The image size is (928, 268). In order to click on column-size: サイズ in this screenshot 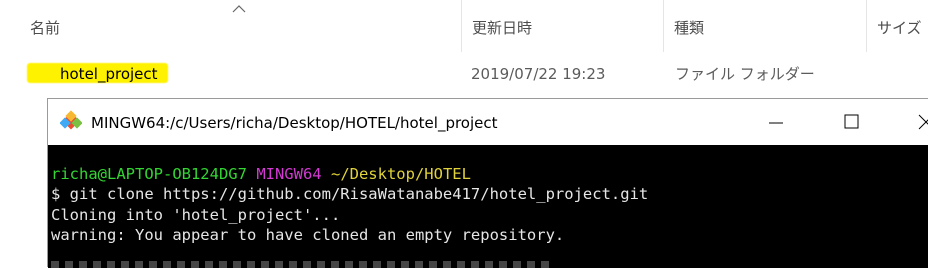, I will do `click(897, 26)`.